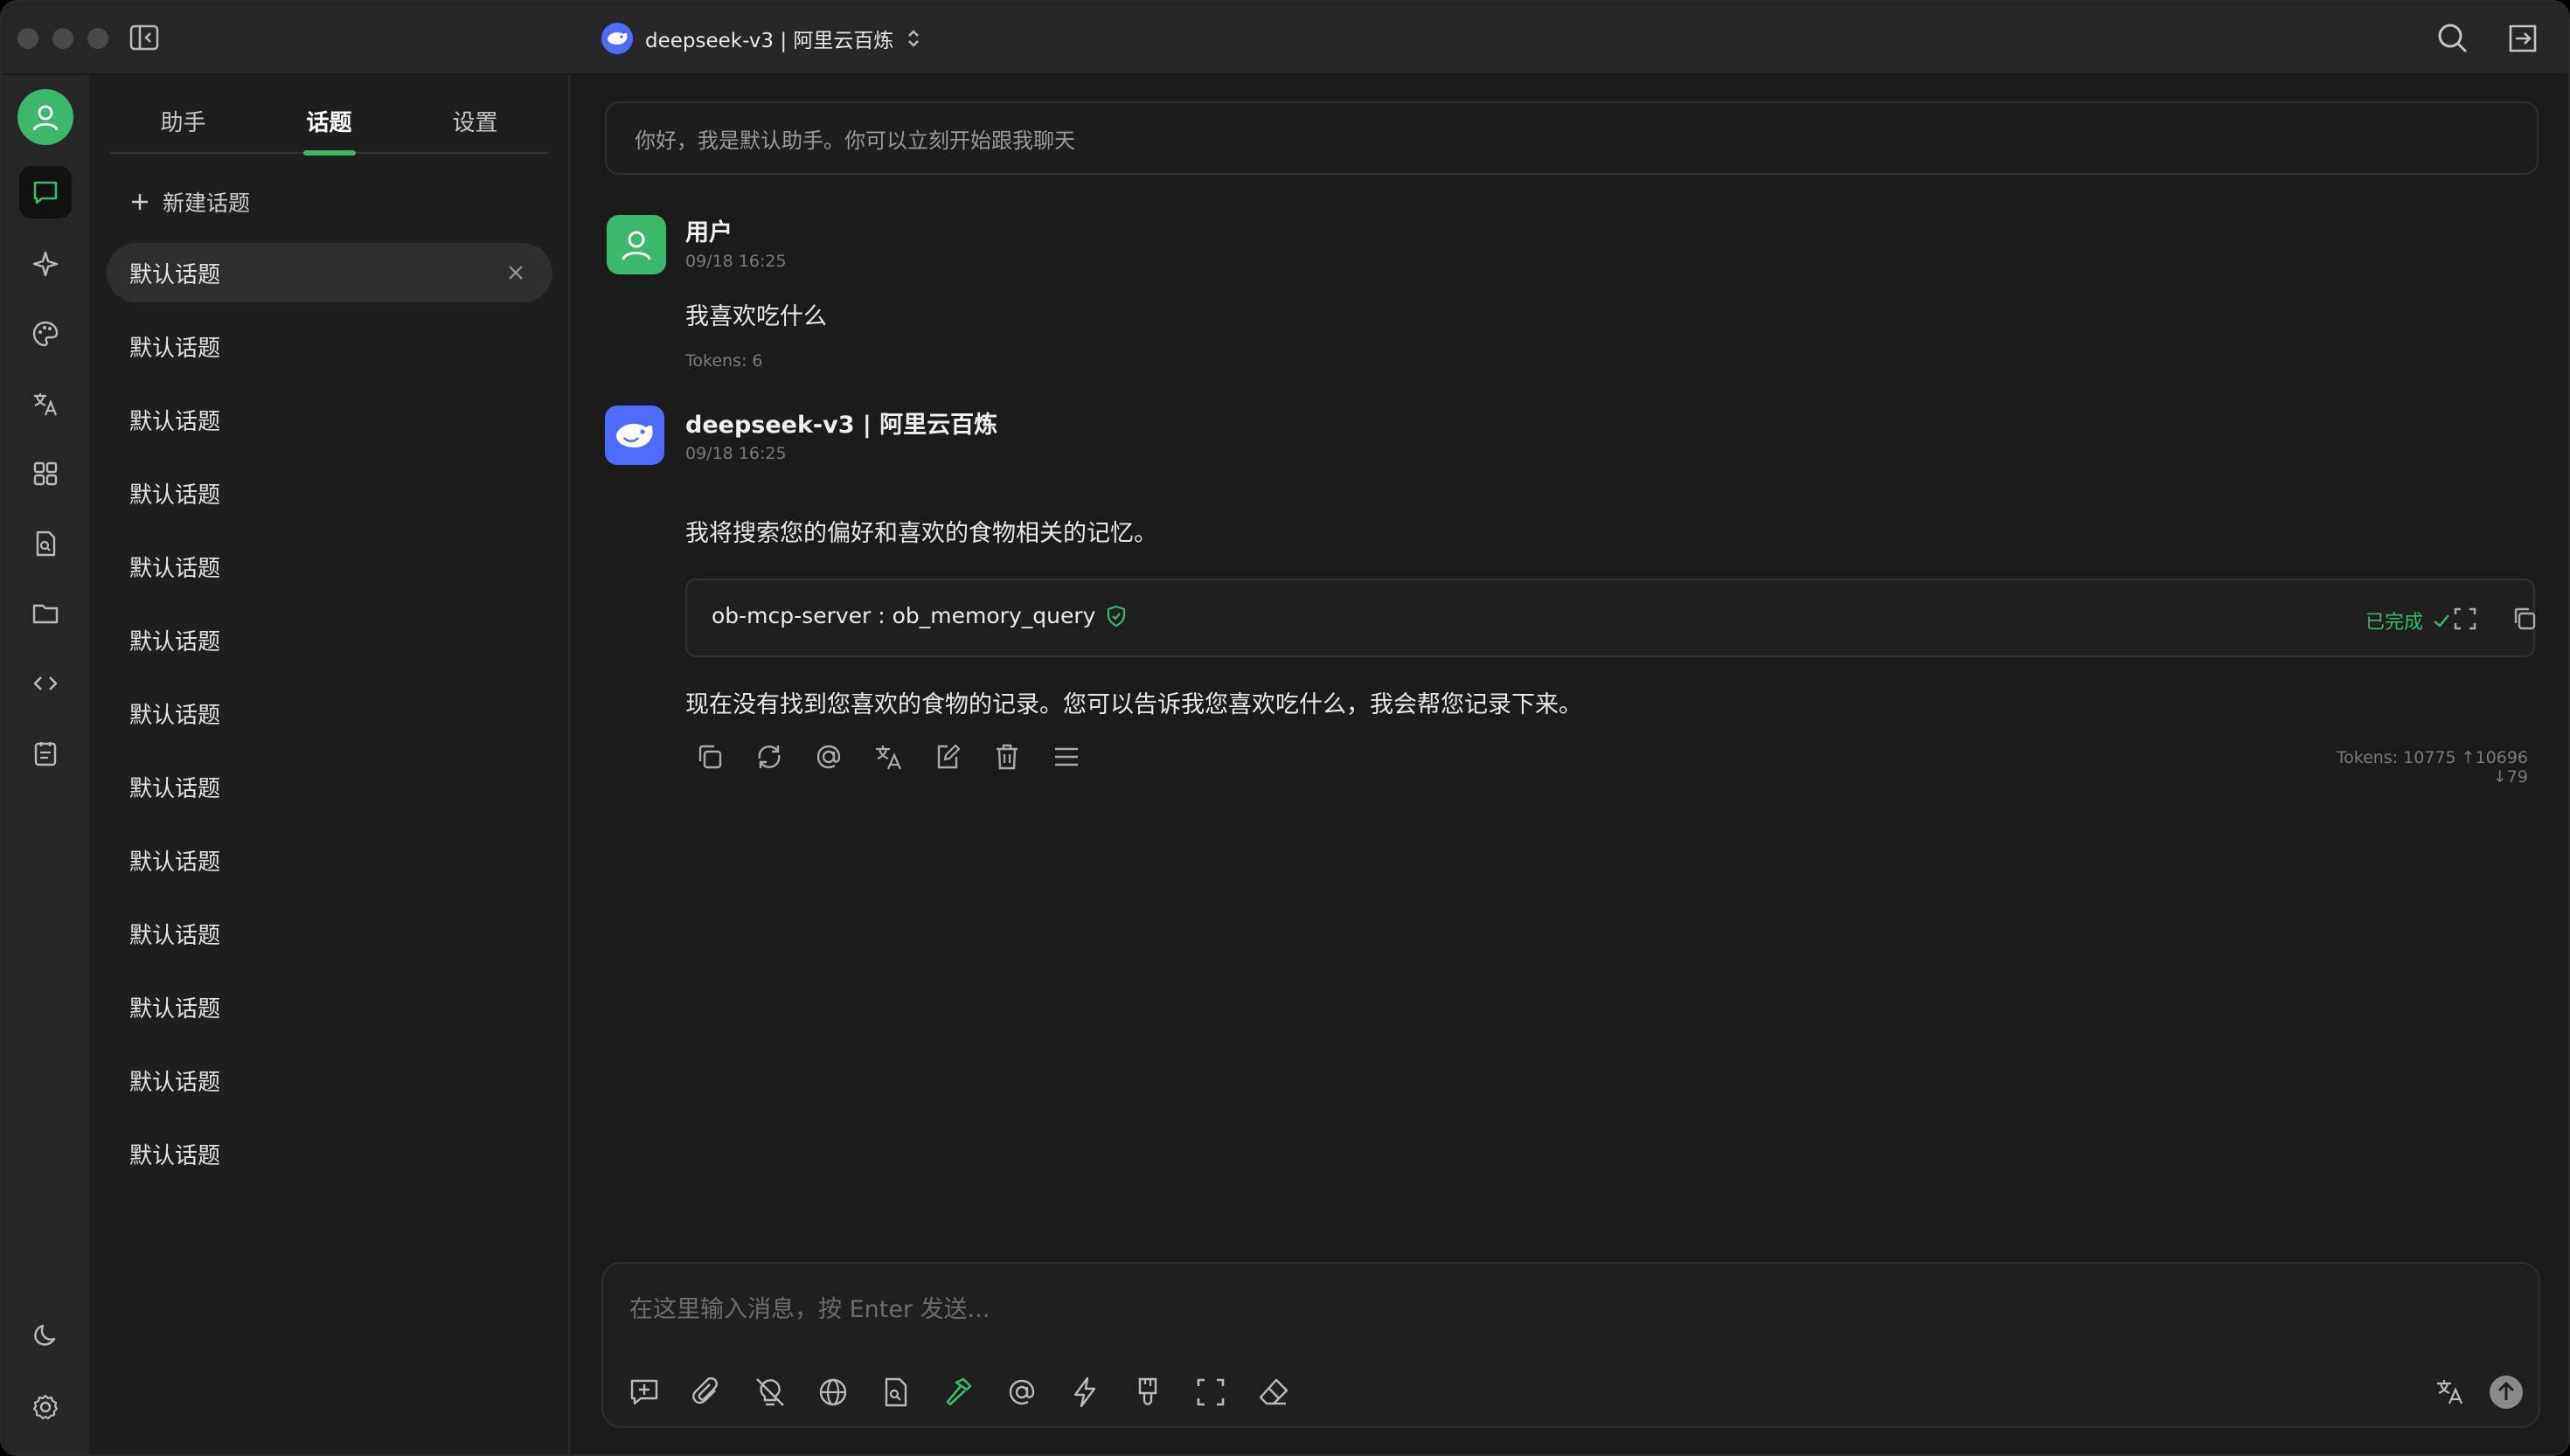  I want to click on tab-settings: 设置, so click(475, 123).